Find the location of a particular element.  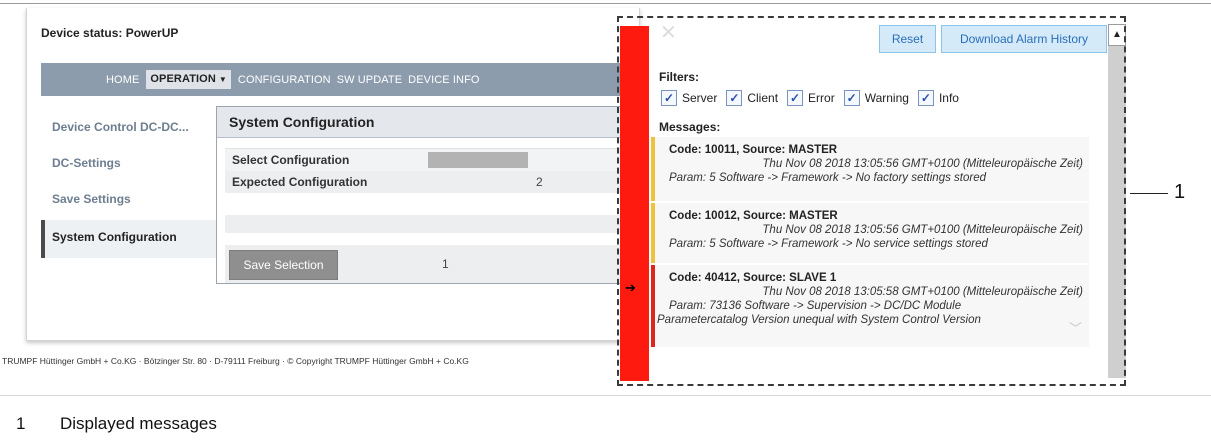

expected-configuration-row: Expected Configuration 2 is located at coordinates (432, 182).